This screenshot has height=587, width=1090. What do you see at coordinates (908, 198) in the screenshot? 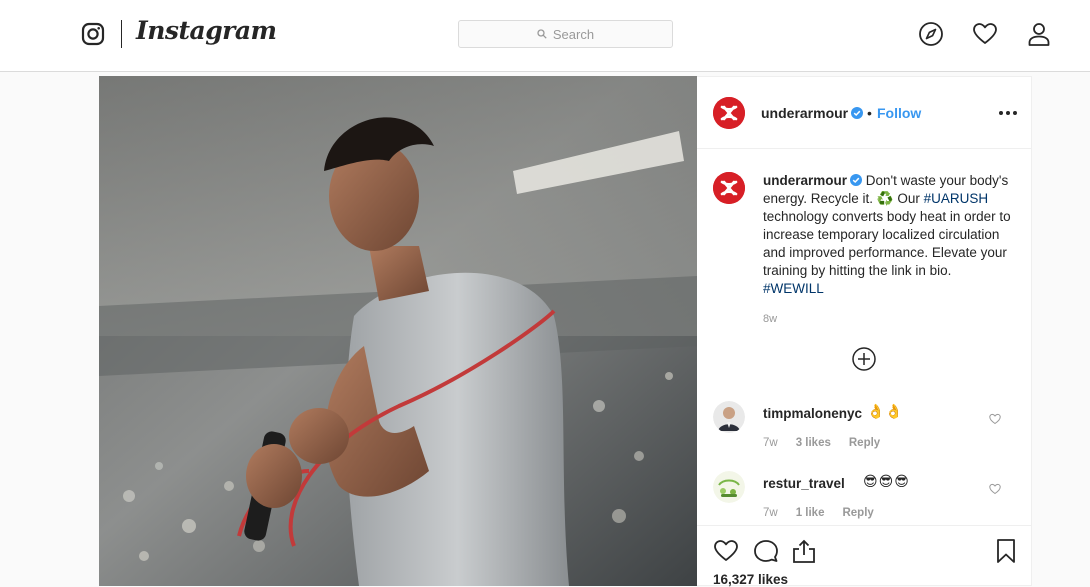
I see `caption-body-2: Our` at bounding box center [908, 198].